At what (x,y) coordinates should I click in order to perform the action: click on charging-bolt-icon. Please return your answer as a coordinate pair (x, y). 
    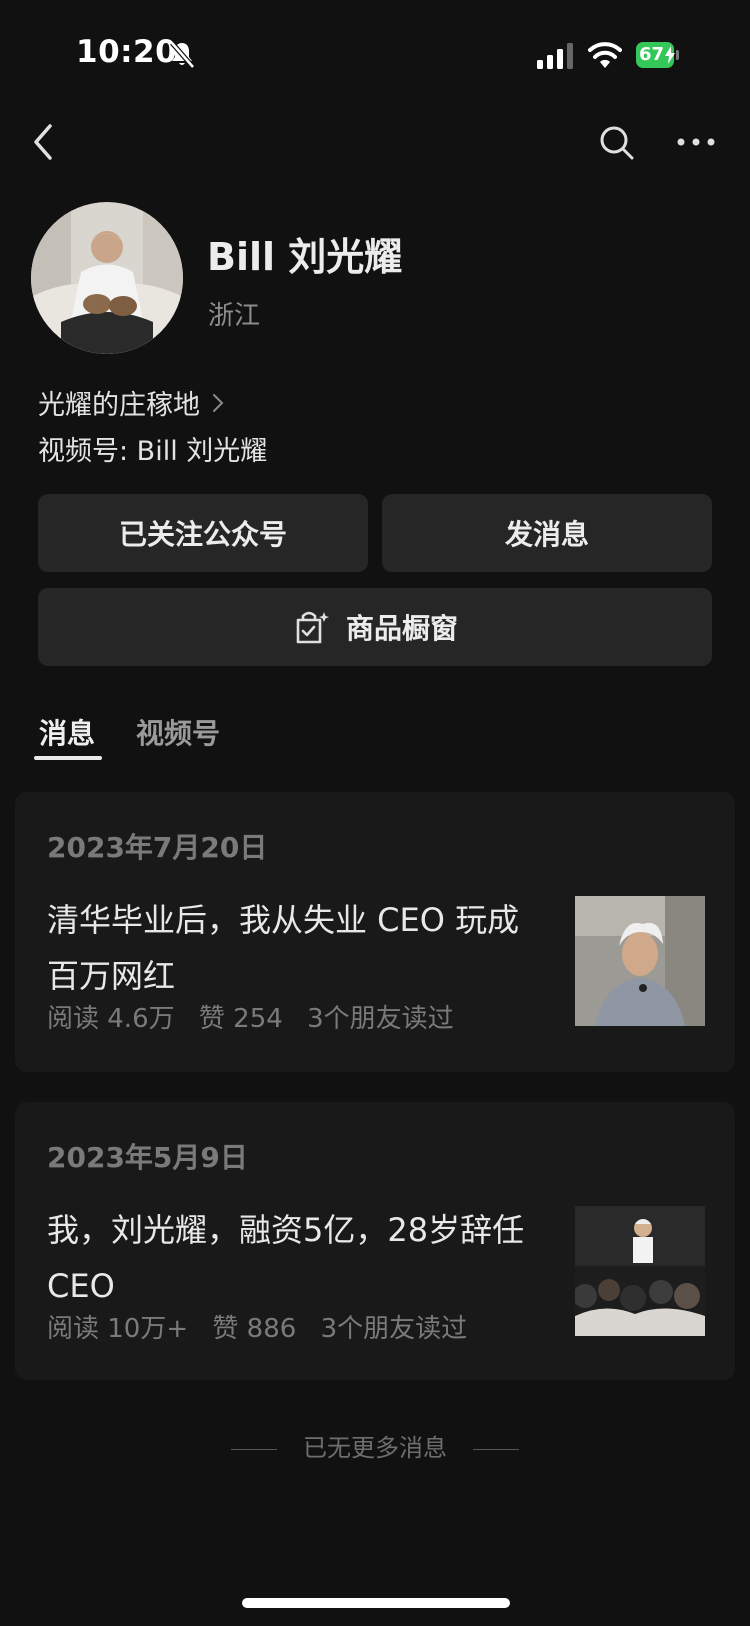
    Looking at the image, I should click on (670, 55).